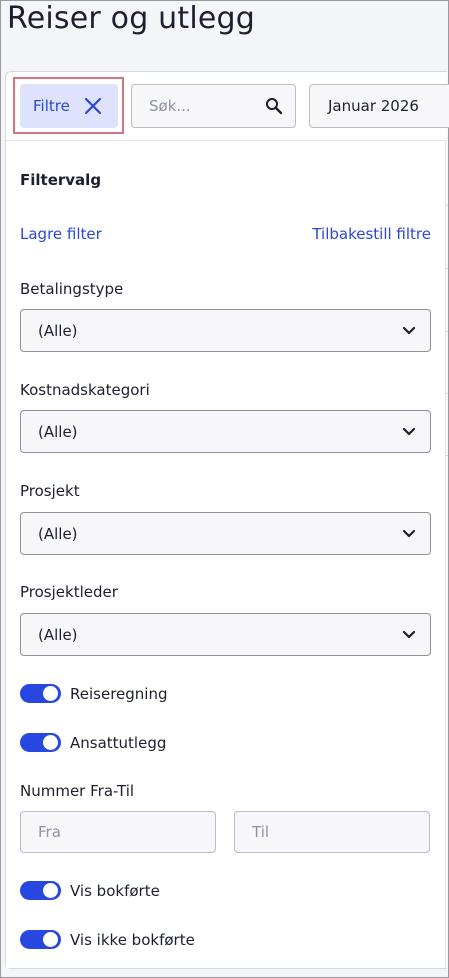  Describe the element at coordinates (50, 491) in the screenshot. I see `project-label: Prosjekt` at that location.